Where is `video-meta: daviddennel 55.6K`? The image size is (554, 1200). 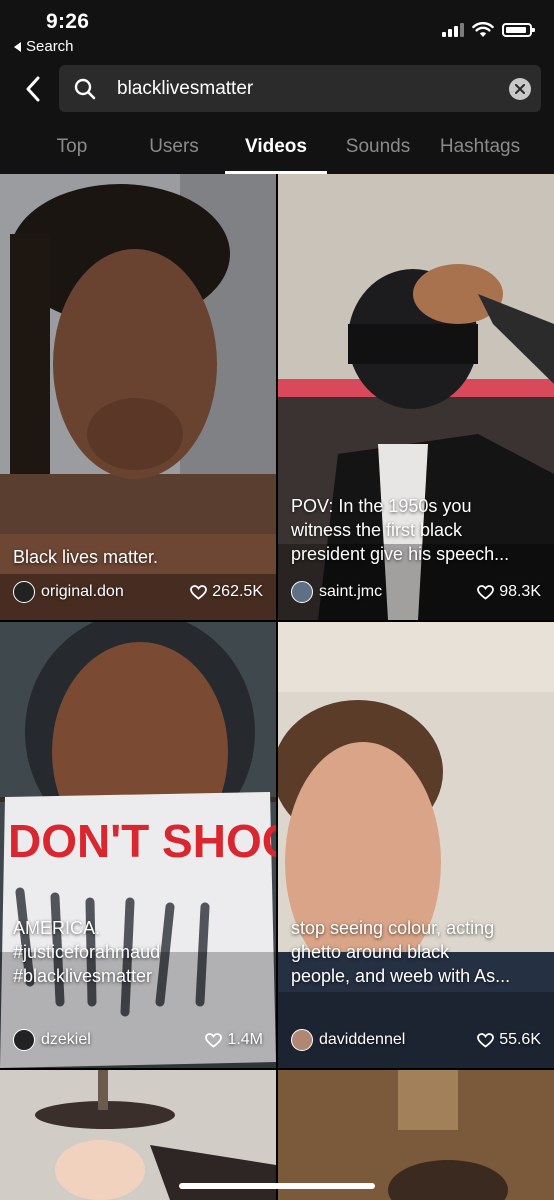
video-meta: daviddennel 55.6K is located at coordinates (416, 1040).